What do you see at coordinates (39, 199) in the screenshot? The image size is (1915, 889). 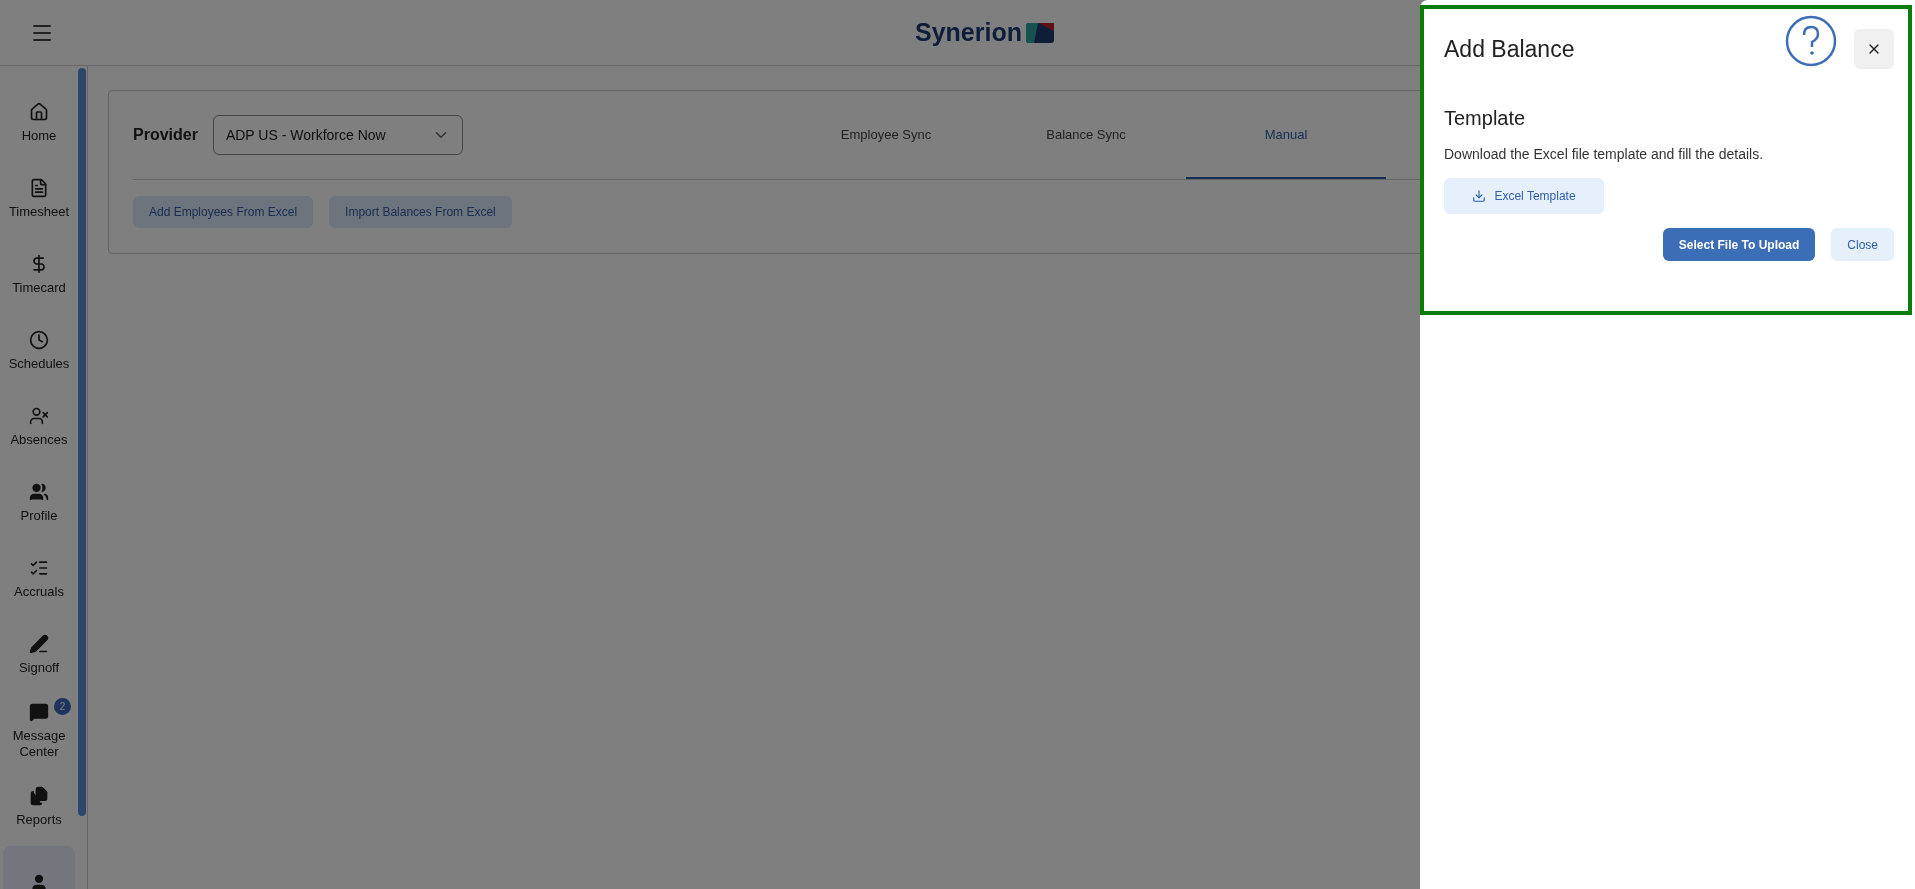 I see `sidebar-item: Timesheet` at bounding box center [39, 199].